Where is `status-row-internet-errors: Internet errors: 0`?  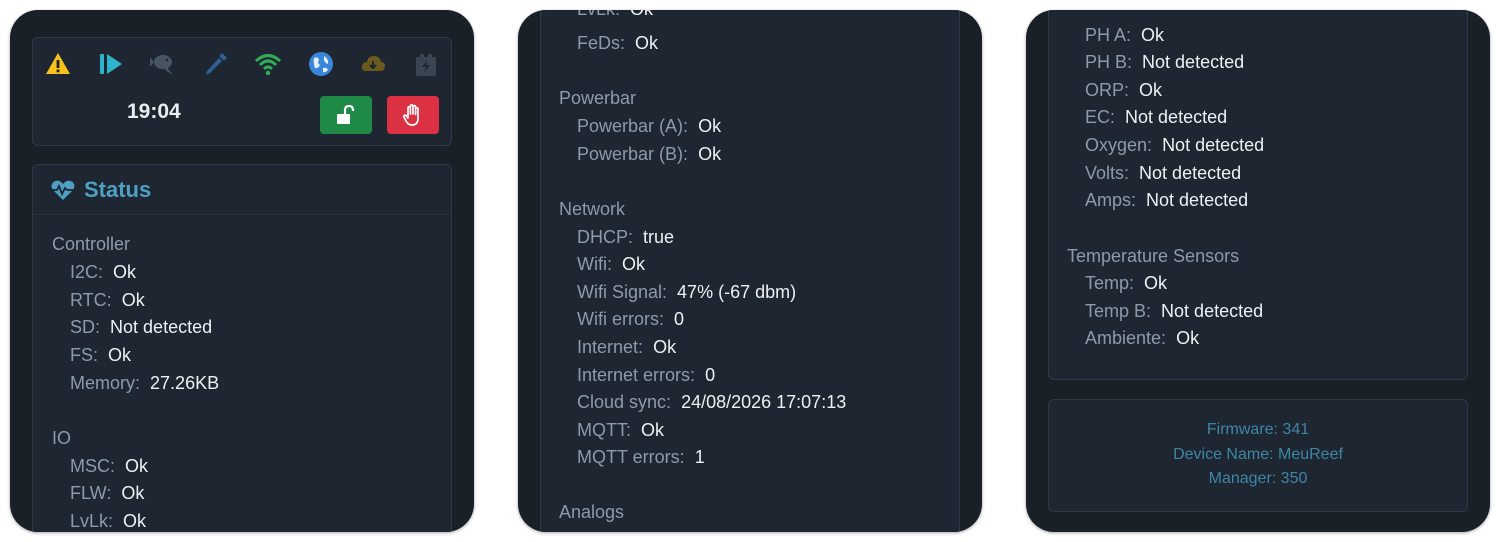
status-row-internet-errors: Internet errors: 0 is located at coordinates (646, 375).